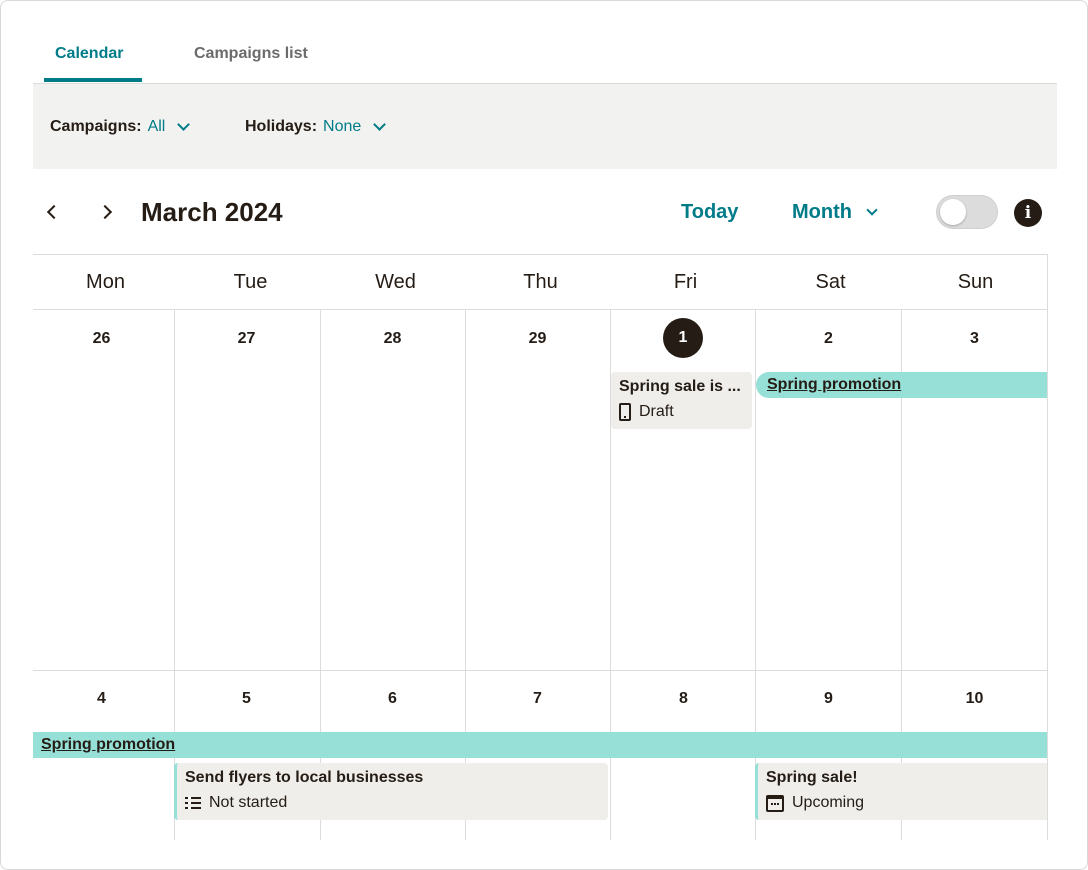 Image resolution: width=1088 pixels, height=870 pixels. Describe the element at coordinates (89, 54) in the screenshot. I see `tab-calendar: Calendar` at that location.